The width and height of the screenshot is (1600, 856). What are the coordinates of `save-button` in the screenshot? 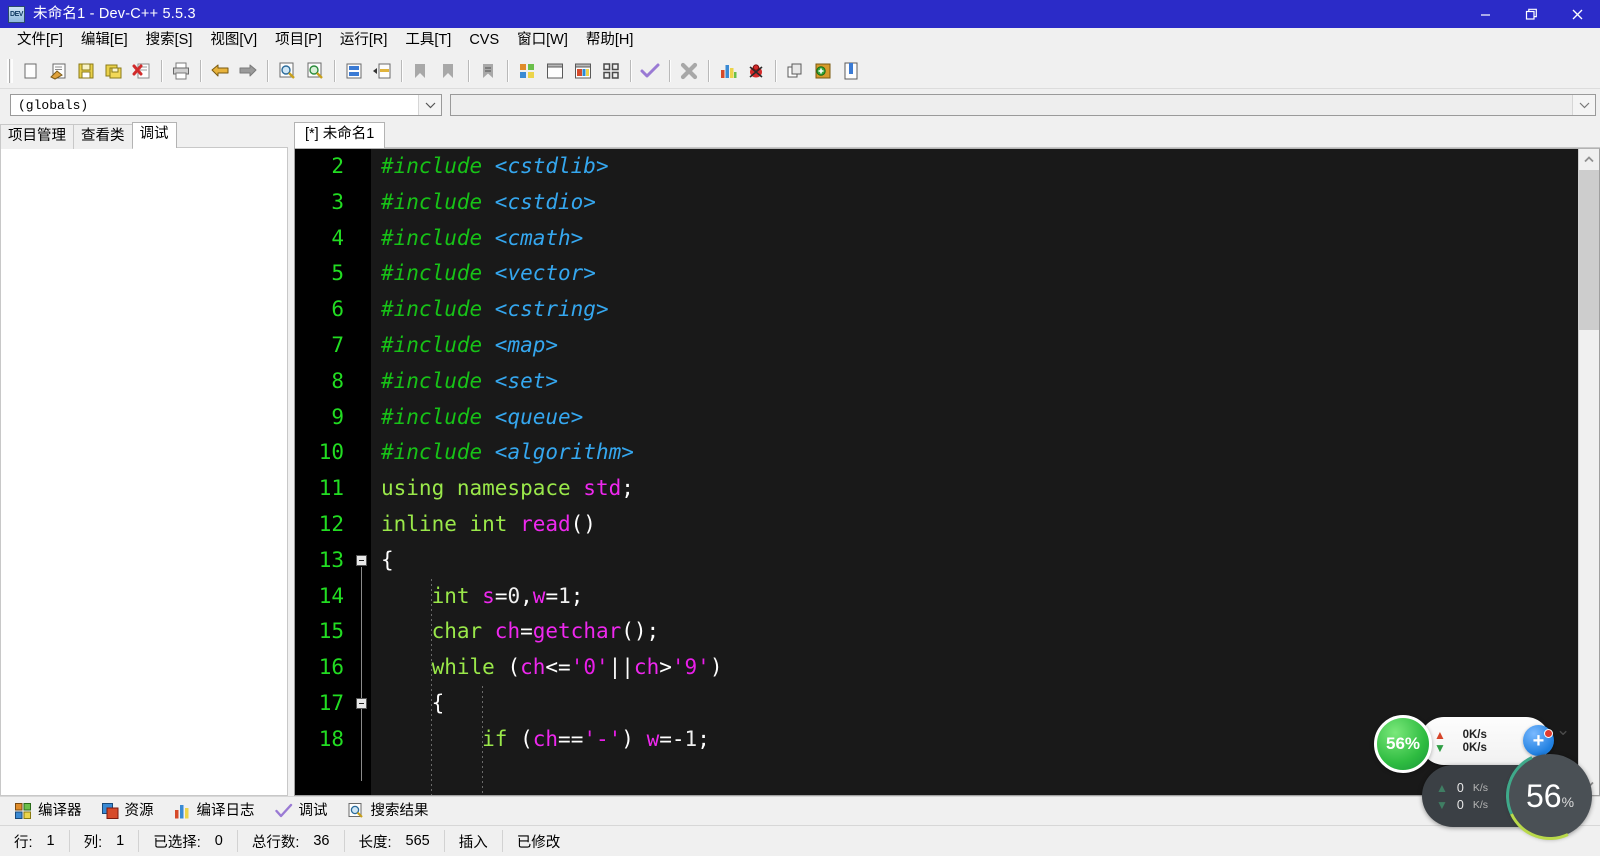 It's located at (86, 71).